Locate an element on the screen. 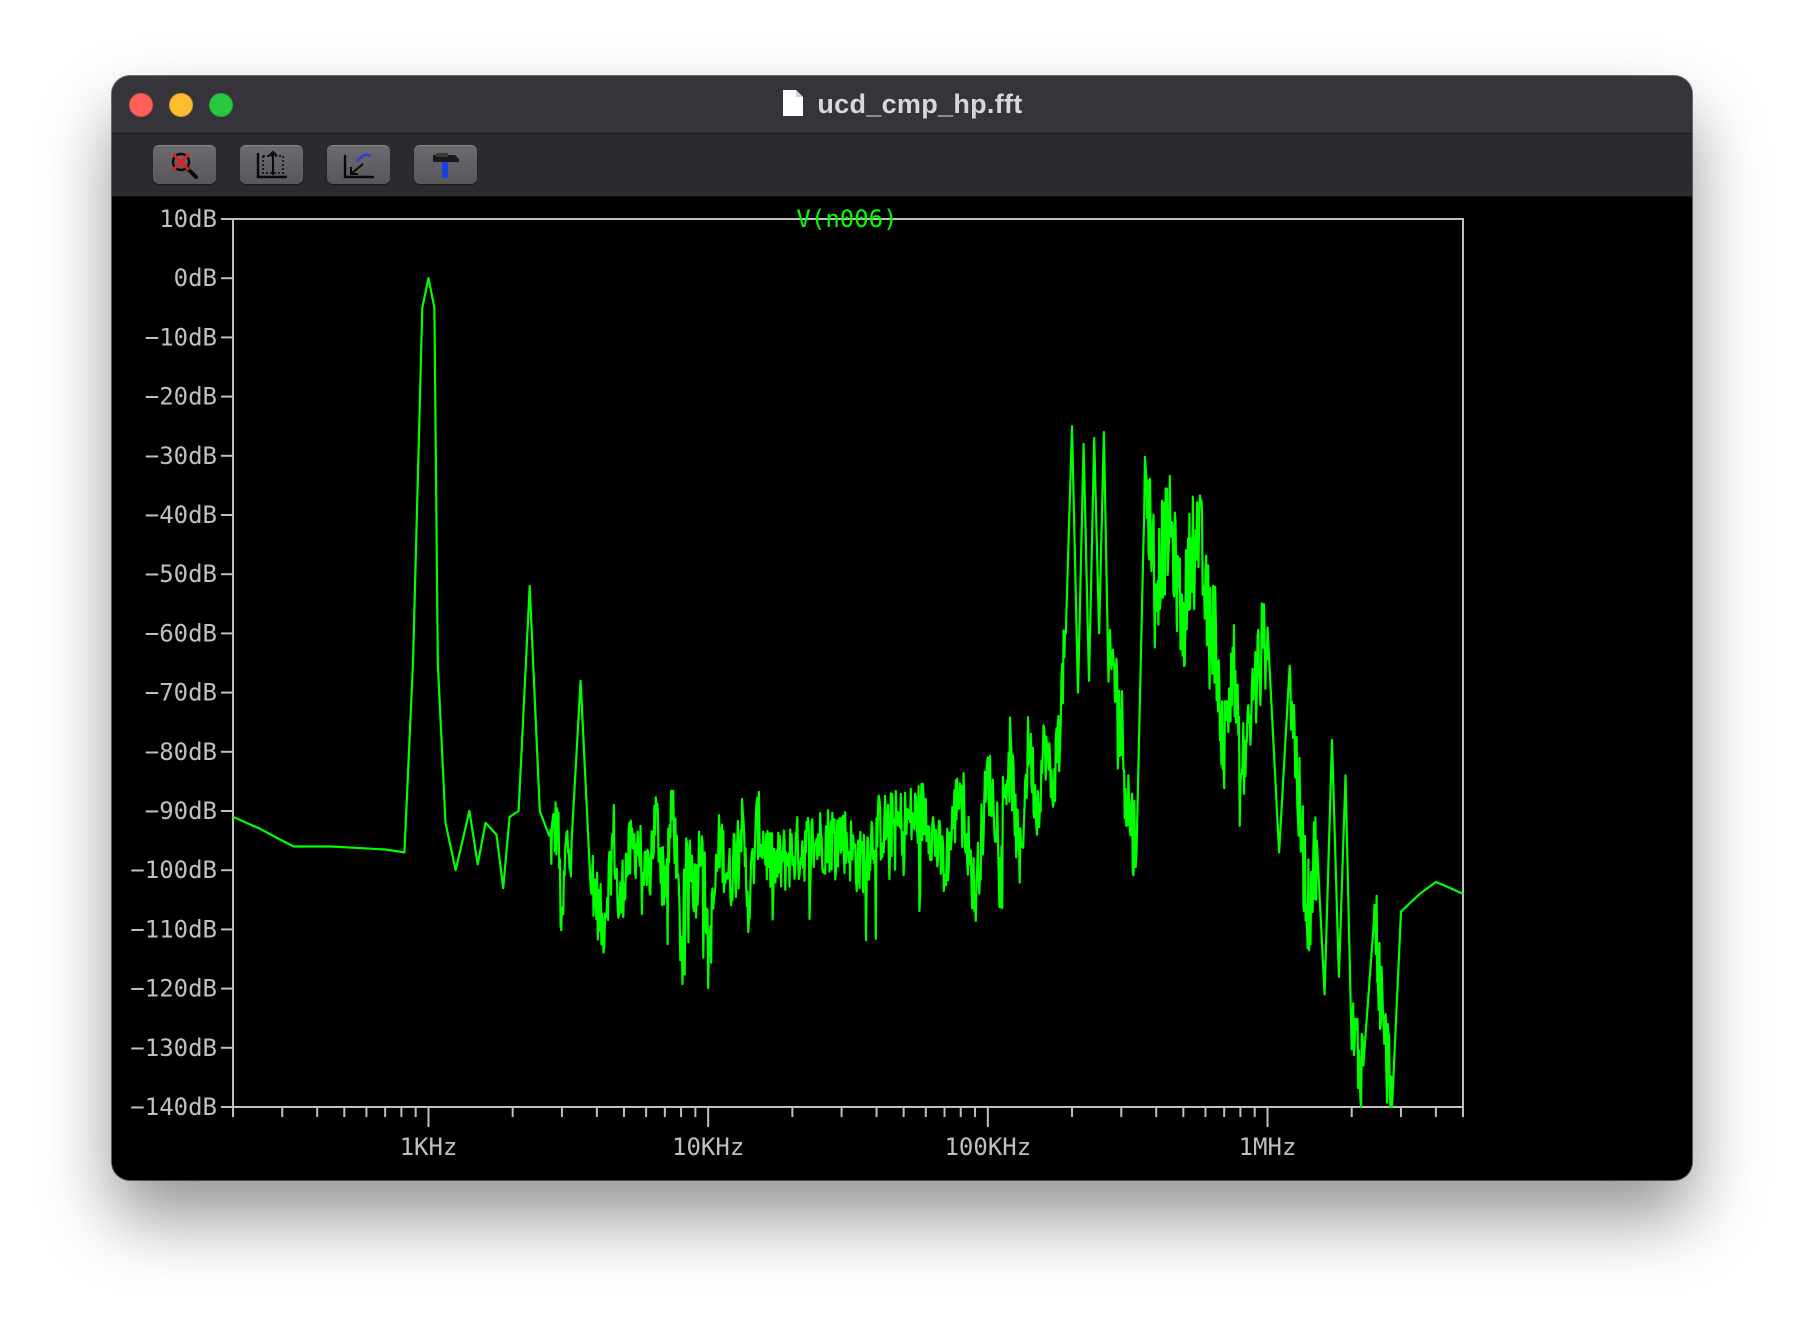 Image resolution: width=1804 pixels, height=1328 pixels. autorange-button is located at coordinates (271, 164).